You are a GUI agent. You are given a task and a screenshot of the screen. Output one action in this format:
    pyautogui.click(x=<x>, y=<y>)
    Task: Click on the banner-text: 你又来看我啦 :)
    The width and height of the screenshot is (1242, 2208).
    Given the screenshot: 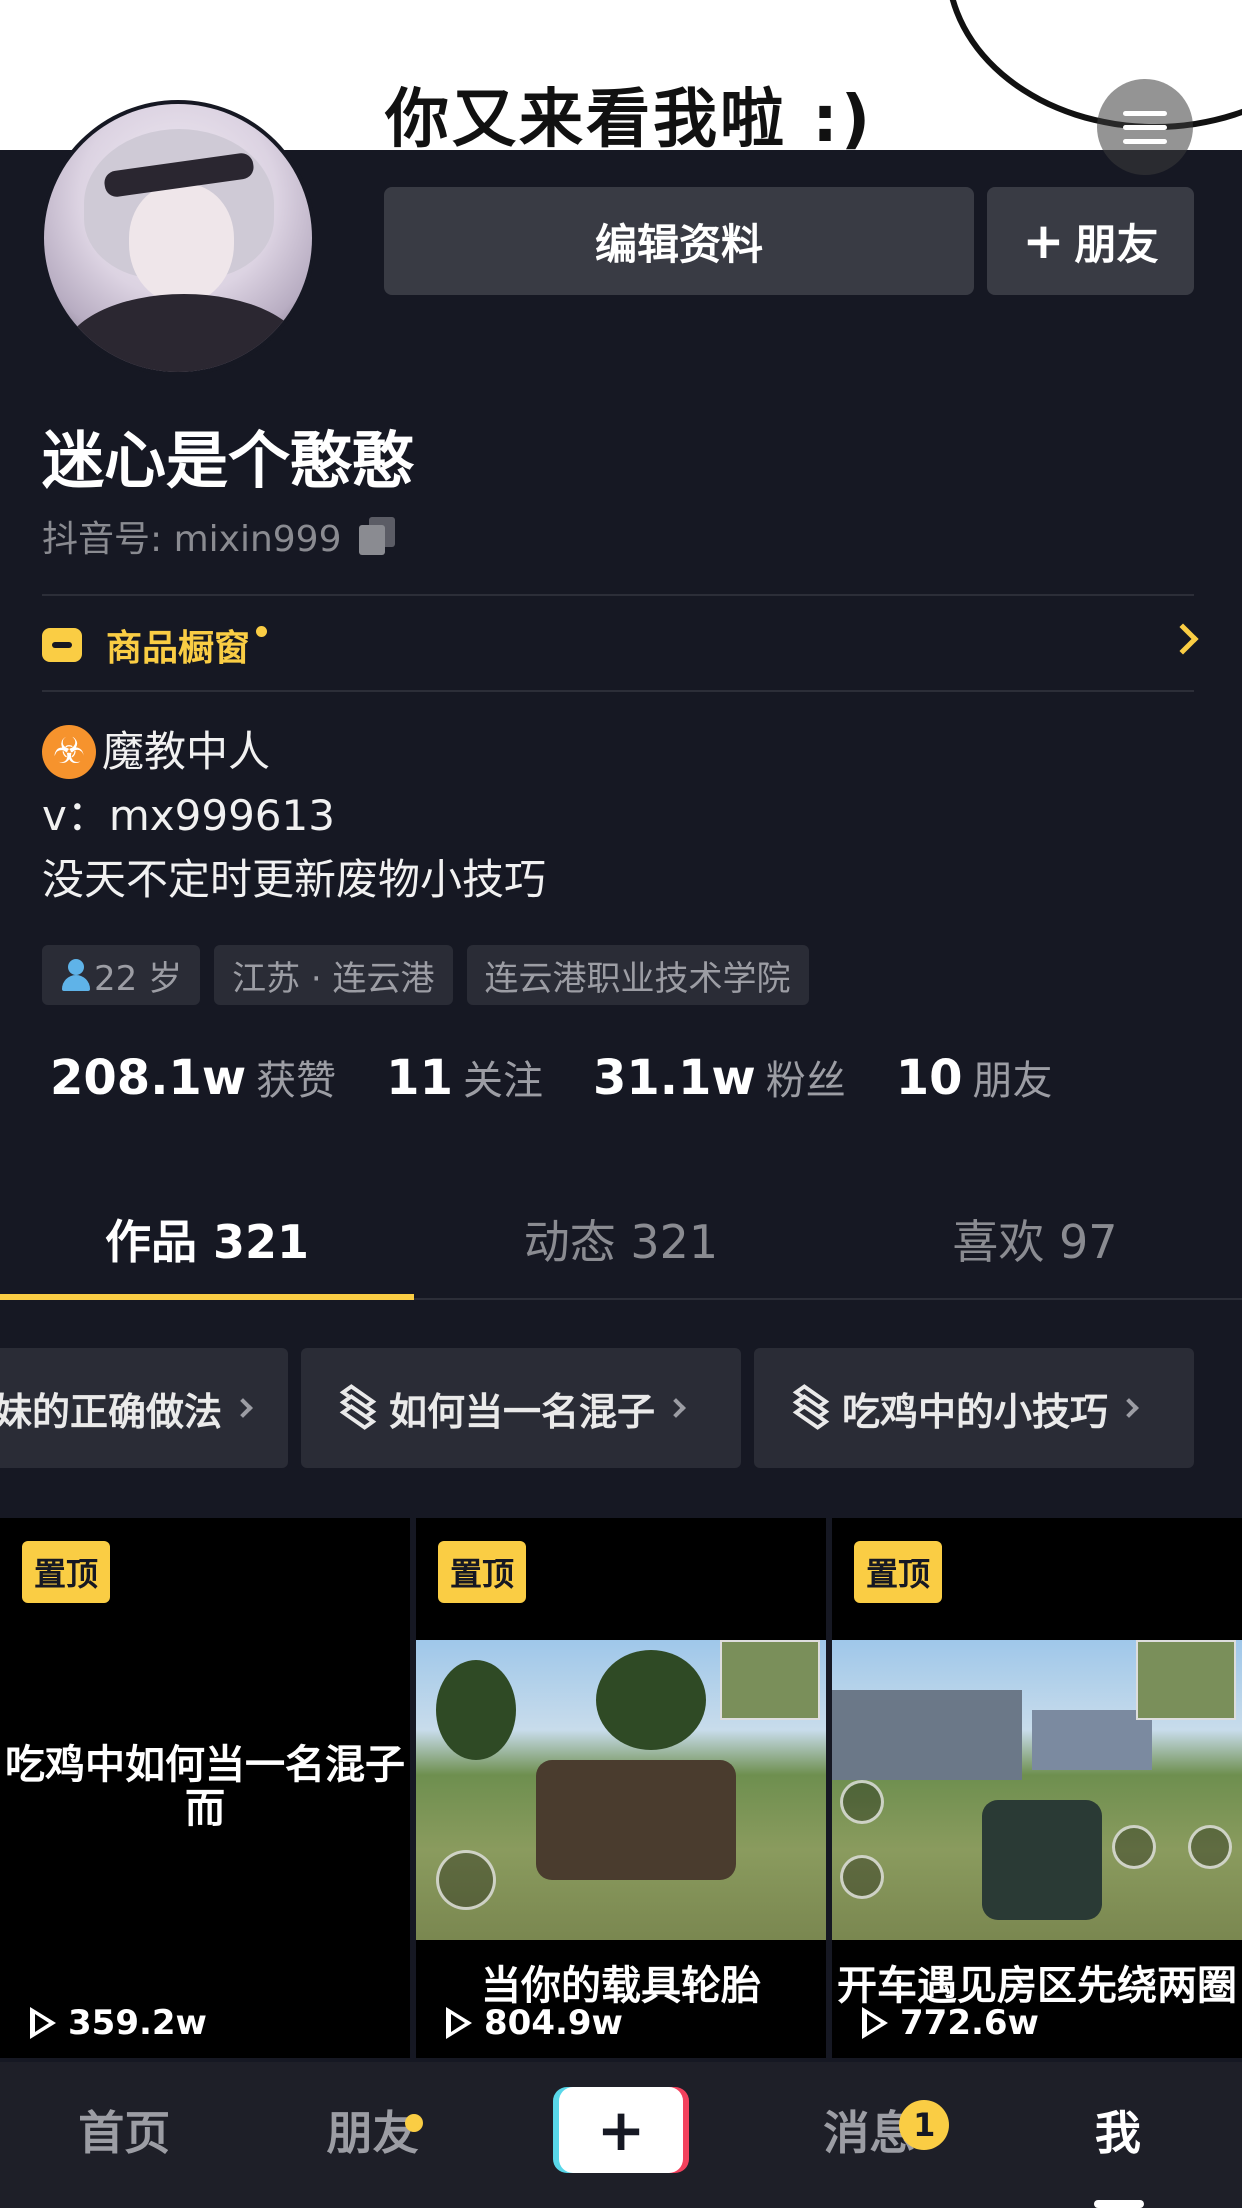 What is the action you would take?
    pyautogui.click(x=629, y=116)
    